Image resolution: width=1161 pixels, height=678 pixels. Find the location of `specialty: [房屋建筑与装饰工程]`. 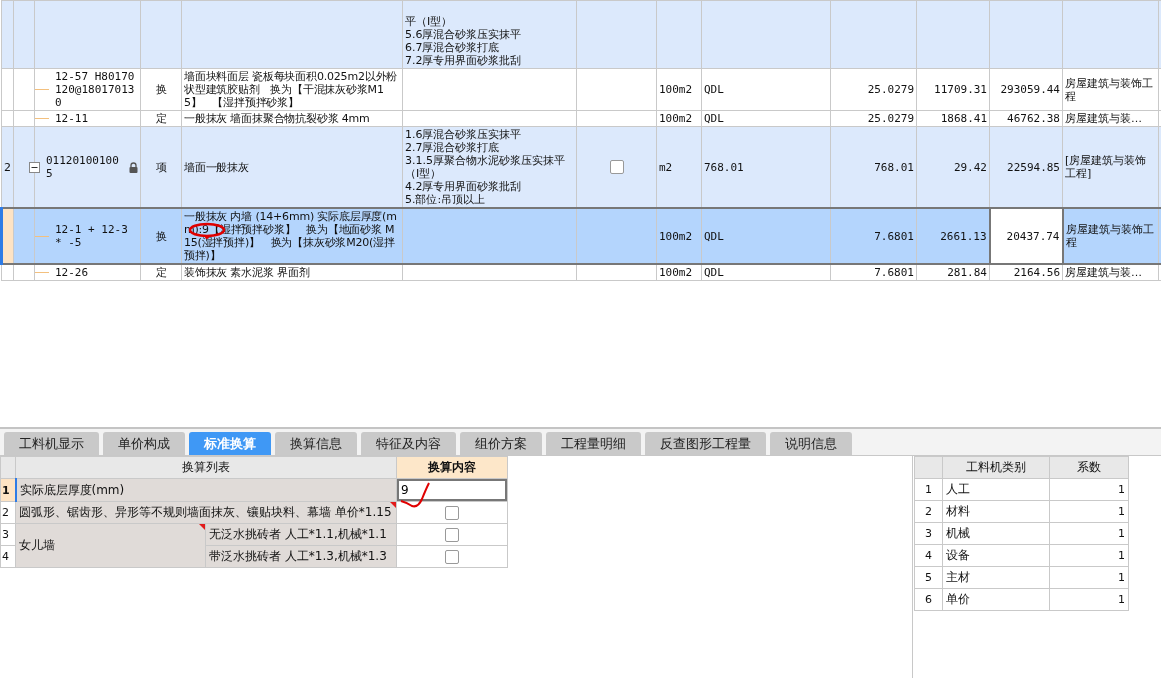

specialty: [房屋建筑与装饰工程] is located at coordinates (1110, 167).